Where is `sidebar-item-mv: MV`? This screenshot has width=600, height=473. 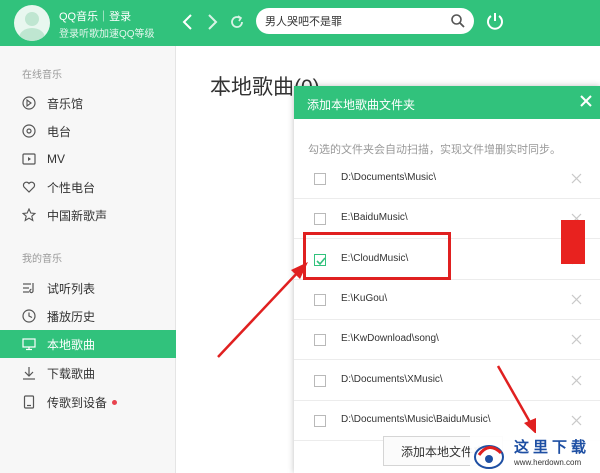
sidebar-item-mv: MV is located at coordinates (88, 159).